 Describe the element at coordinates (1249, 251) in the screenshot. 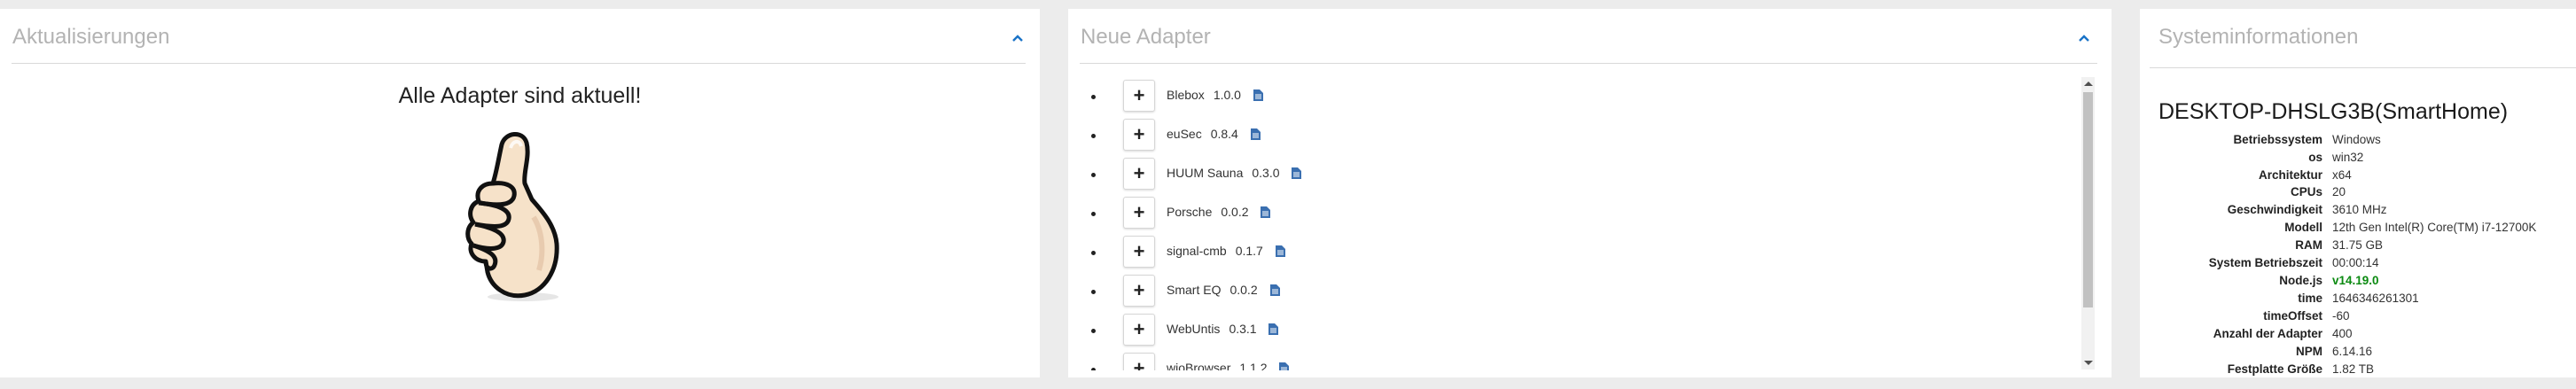

I see `adapter-version: 0.1.7` at that location.